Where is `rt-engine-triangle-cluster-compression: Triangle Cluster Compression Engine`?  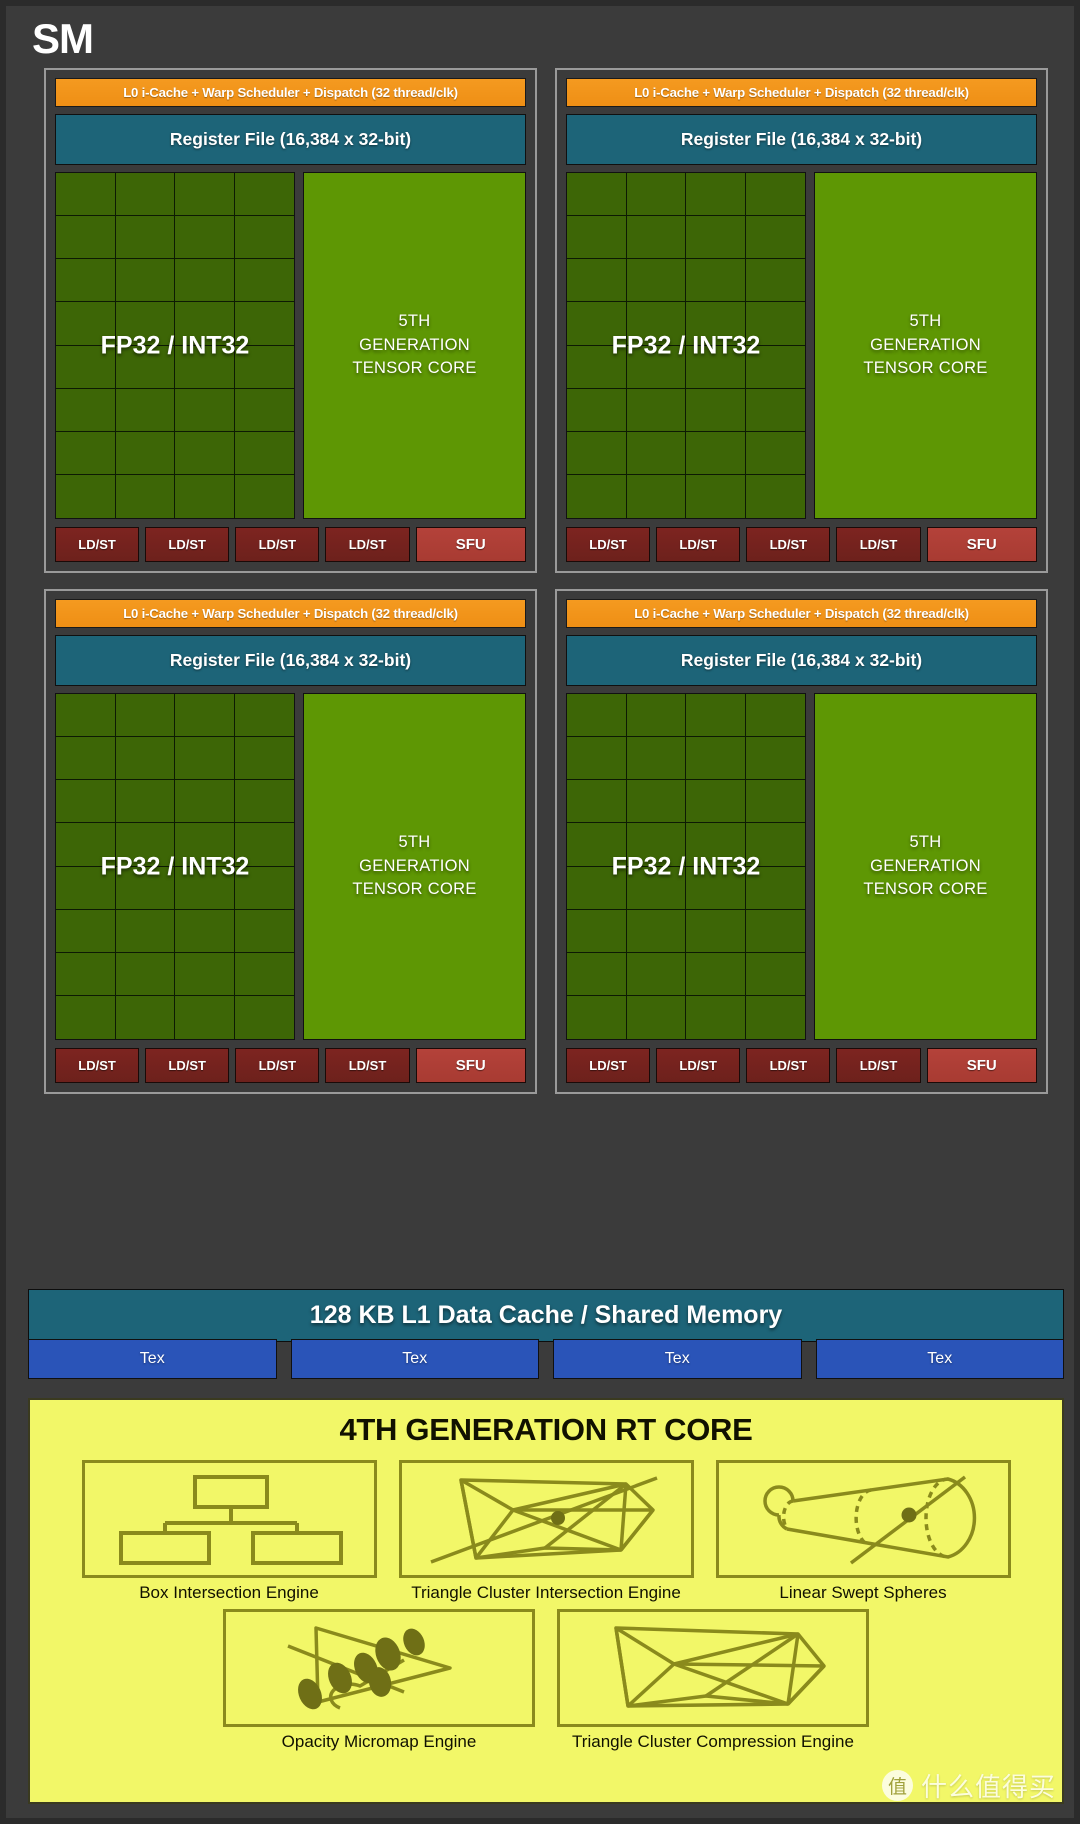 rt-engine-triangle-cluster-compression: Triangle Cluster Compression Engine is located at coordinates (713, 1680).